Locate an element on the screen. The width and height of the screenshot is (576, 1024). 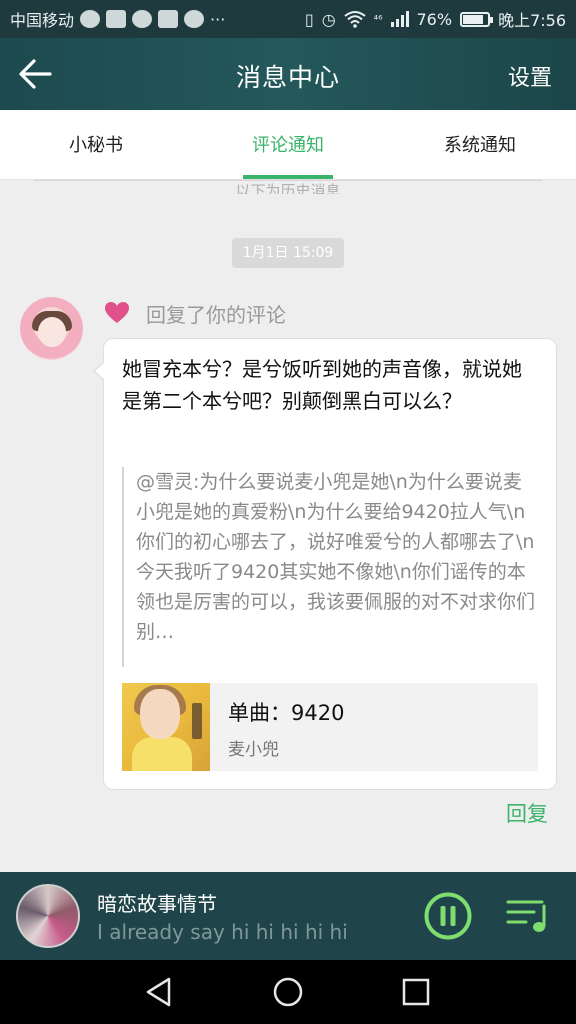
alarm-icon: ◷ is located at coordinates (328, 19).